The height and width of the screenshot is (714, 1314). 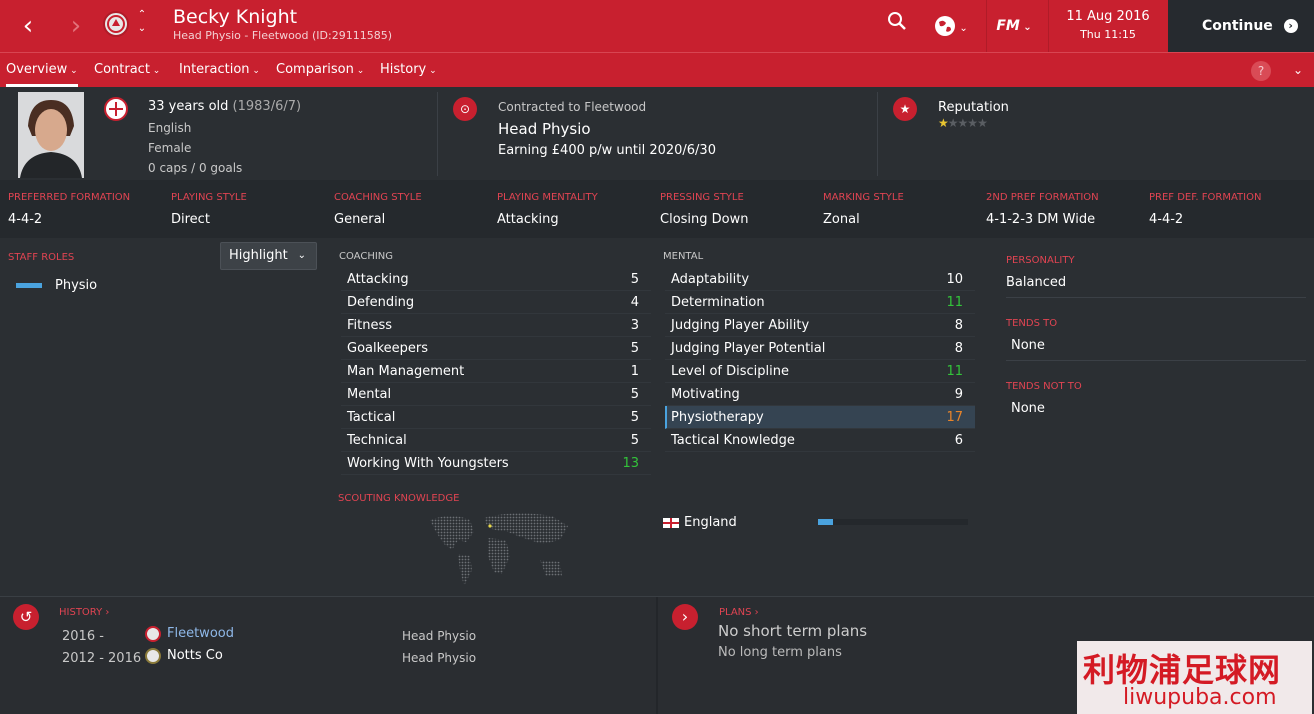 What do you see at coordinates (127, 70) in the screenshot?
I see `tab-contract: Contract ⌄` at bounding box center [127, 70].